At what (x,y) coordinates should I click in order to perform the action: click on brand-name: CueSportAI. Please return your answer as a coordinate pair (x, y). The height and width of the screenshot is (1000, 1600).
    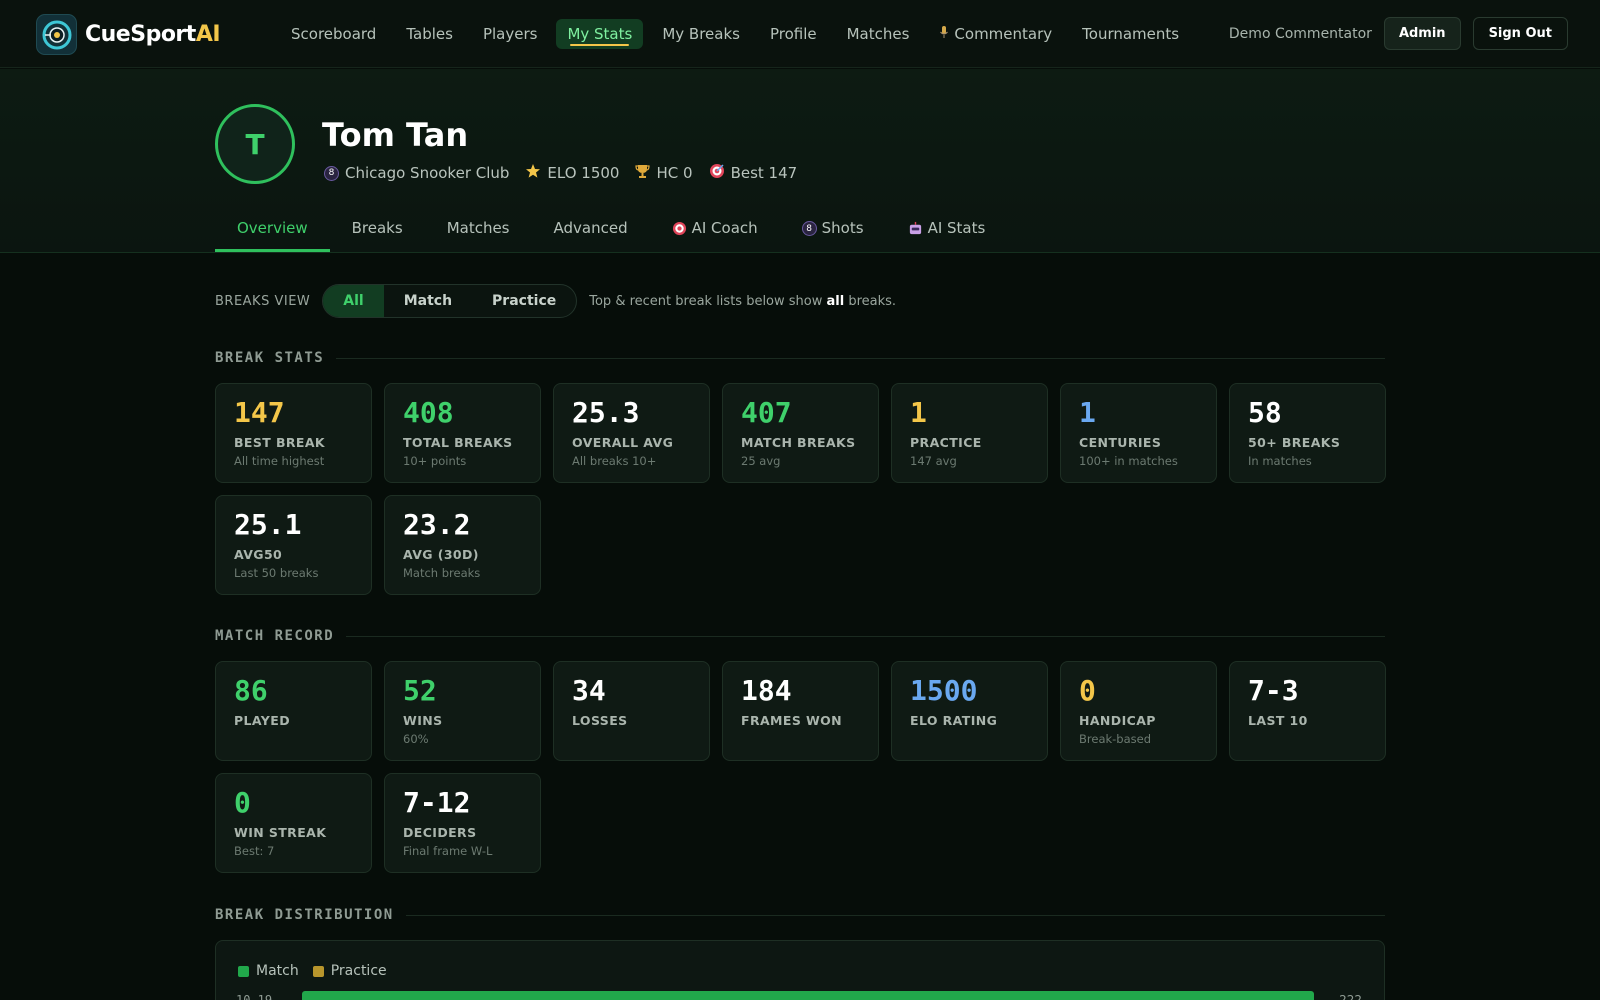
    Looking at the image, I should click on (153, 34).